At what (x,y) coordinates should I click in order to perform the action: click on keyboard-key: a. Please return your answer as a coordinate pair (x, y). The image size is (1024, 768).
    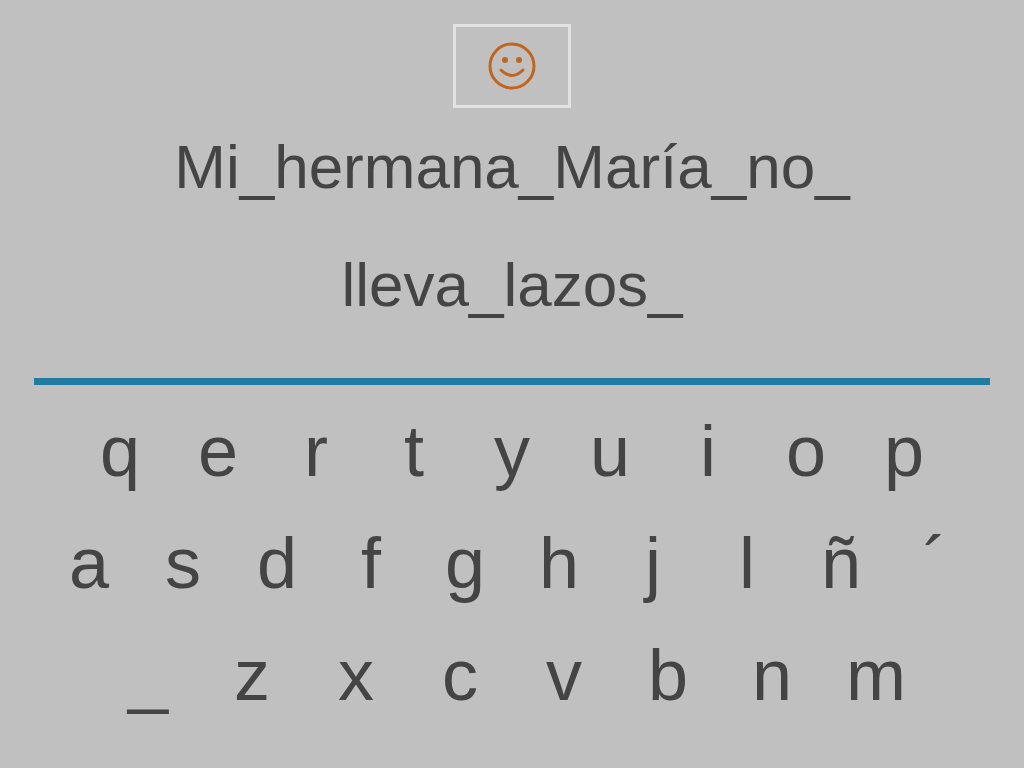
    Looking at the image, I should click on (89, 563).